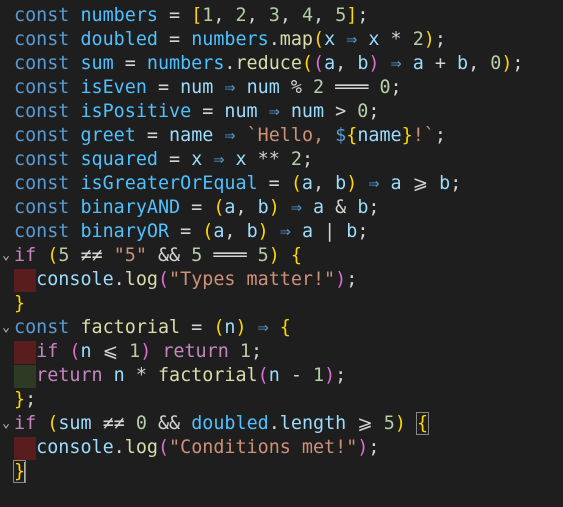 The image size is (563, 507). I want to click on code-token: reduce, so click(268, 63).